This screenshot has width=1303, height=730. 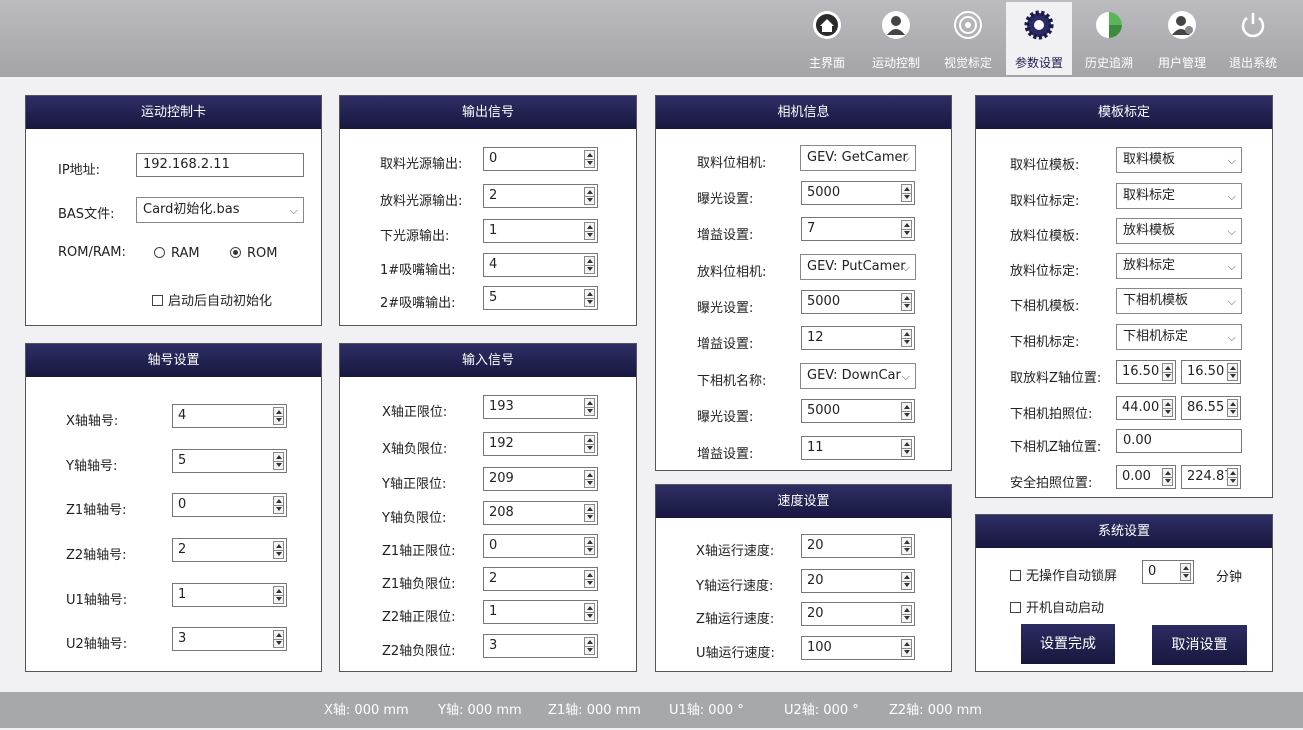 What do you see at coordinates (540, 513) in the screenshot?
I see `input-signal-stepper: 208` at bounding box center [540, 513].